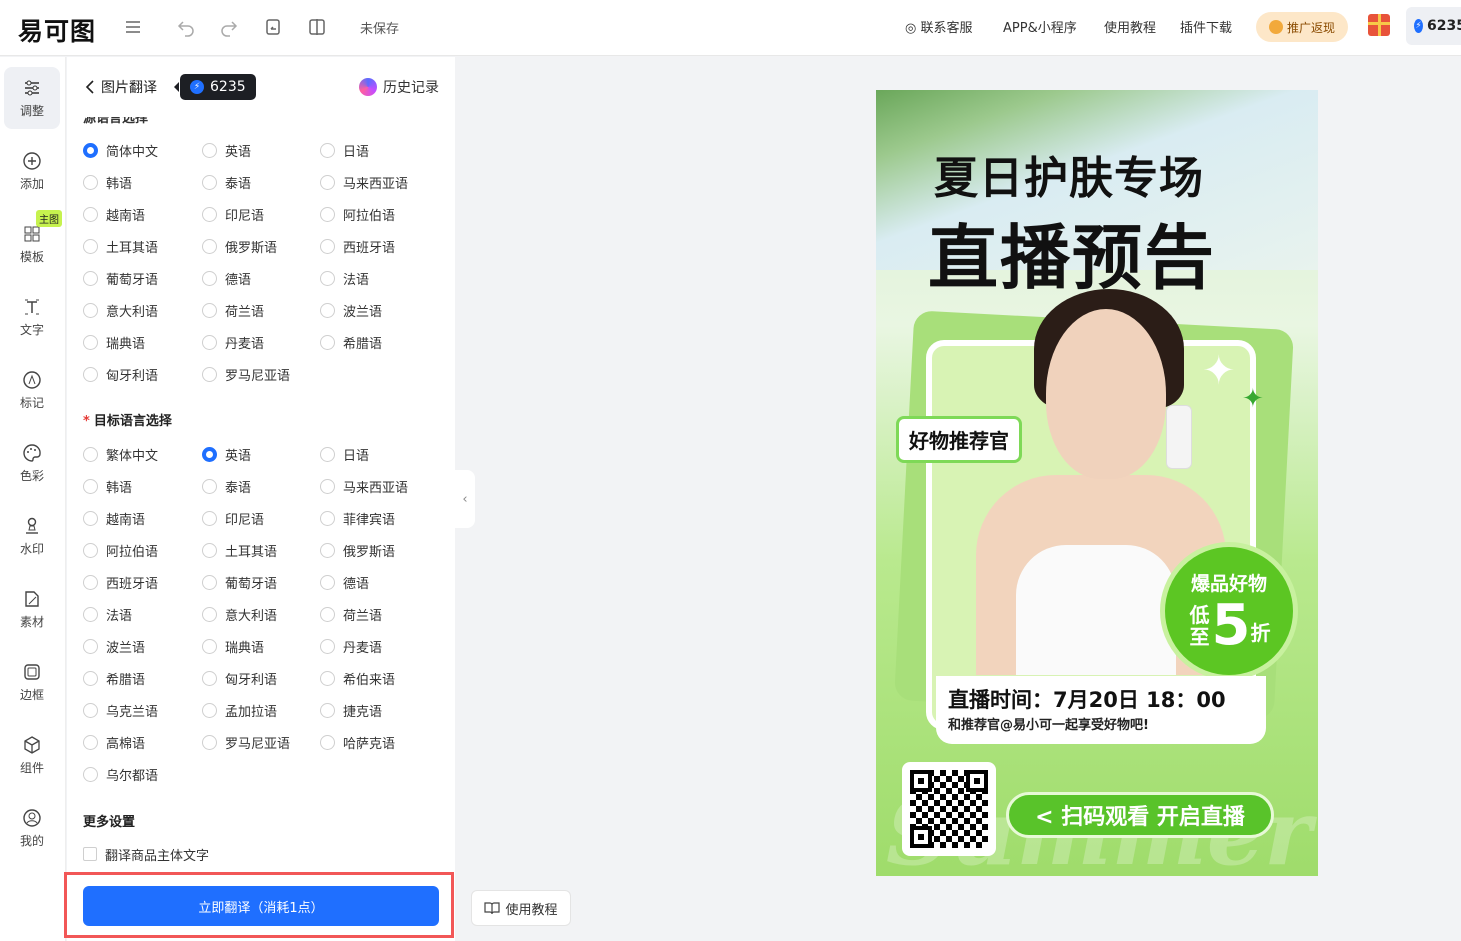 This screenshot has width=1461, height=941. Describe the element at coordinates (32, 463) in the screenshot. I see `rail-color: 色彩` at that location.